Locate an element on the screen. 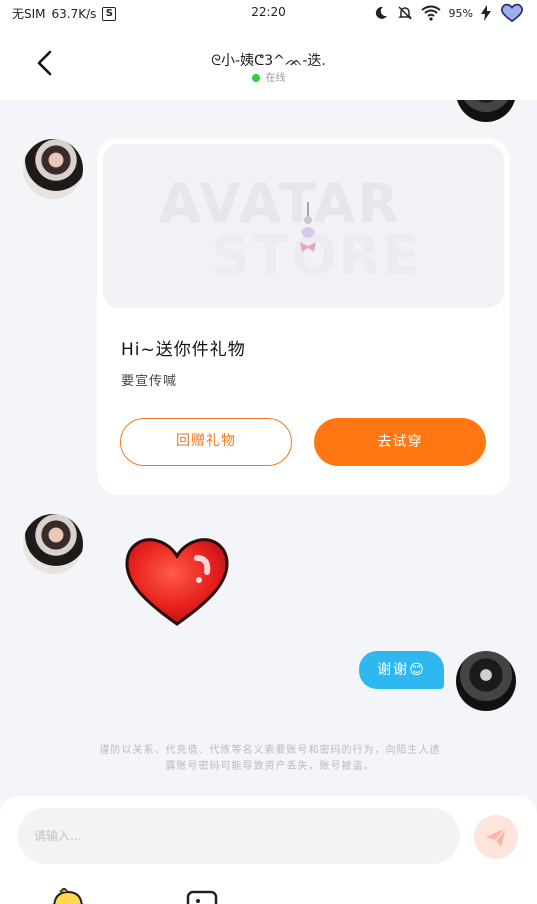  self-avatar is located at coordinates (486, 681).